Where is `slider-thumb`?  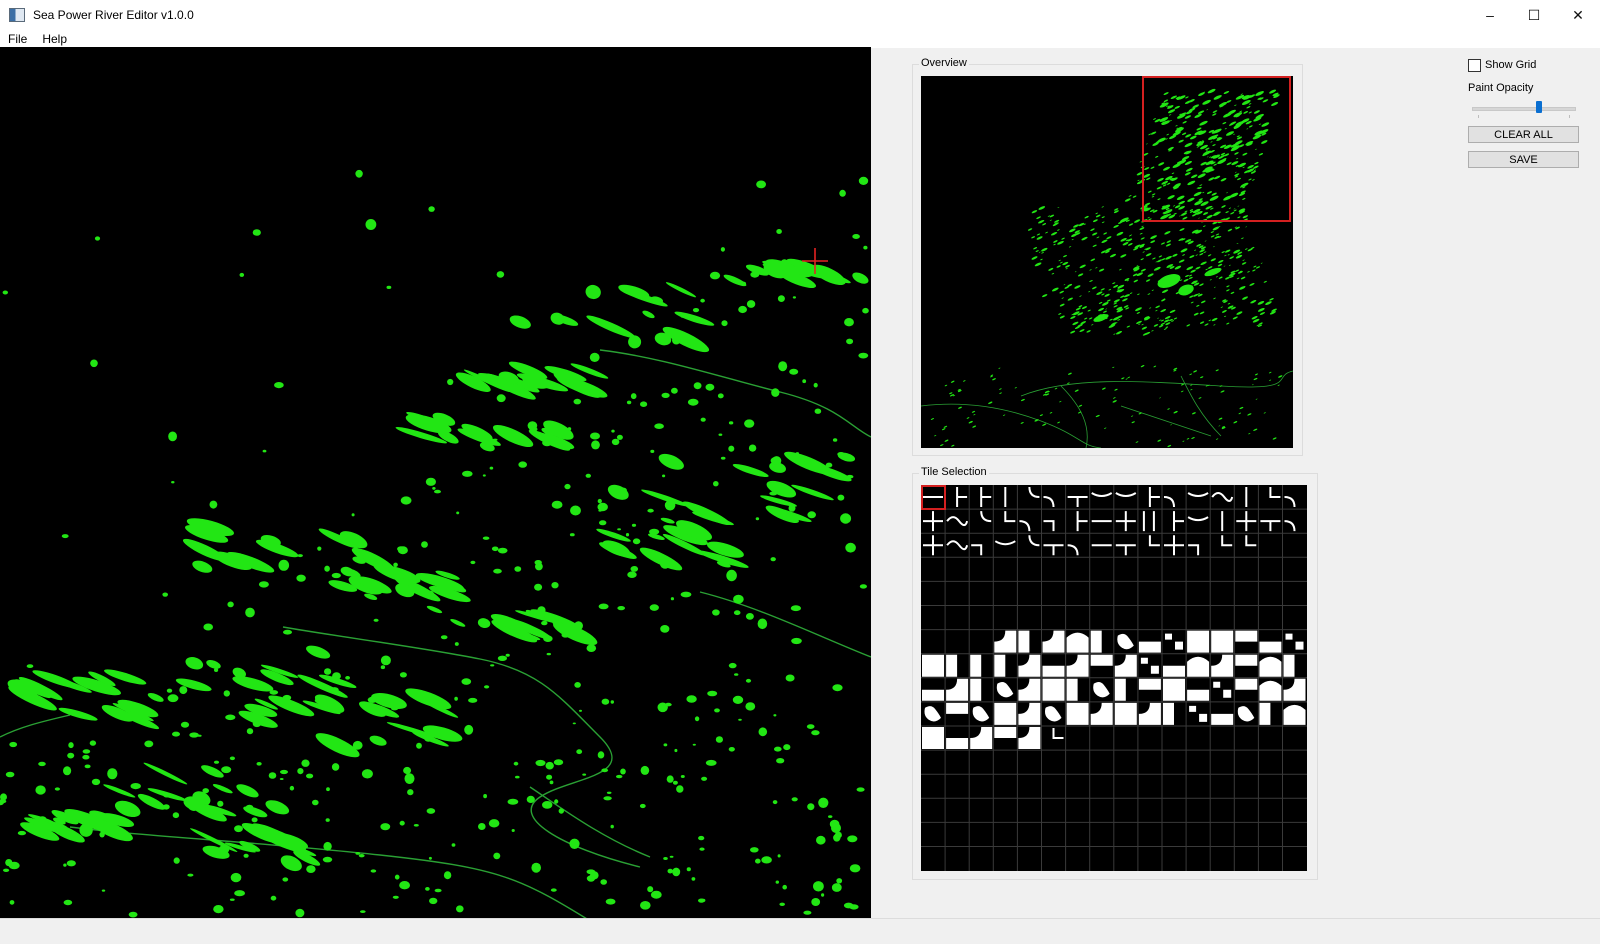 slider-thumb is located at coordinates (1538, 107).